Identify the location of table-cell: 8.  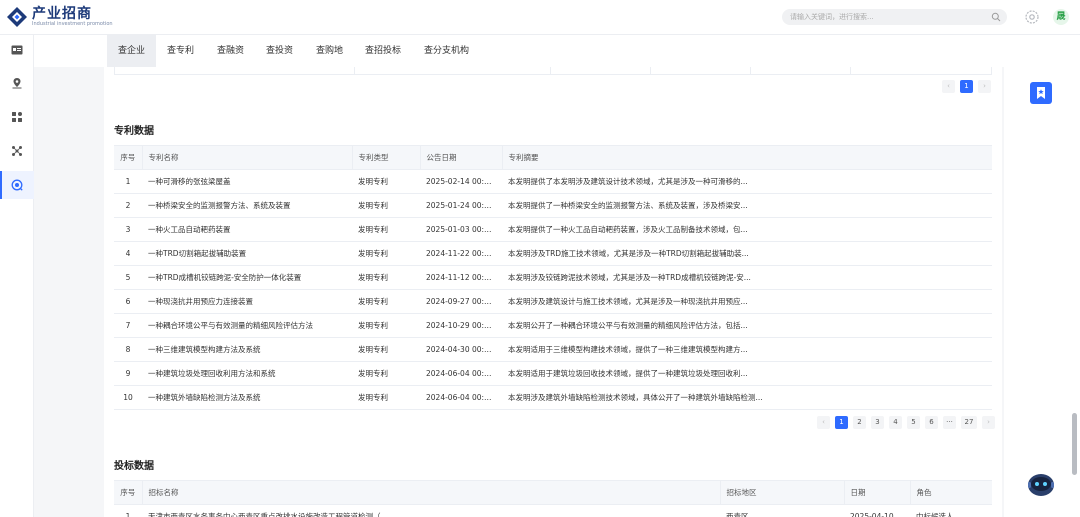
(128, 349).